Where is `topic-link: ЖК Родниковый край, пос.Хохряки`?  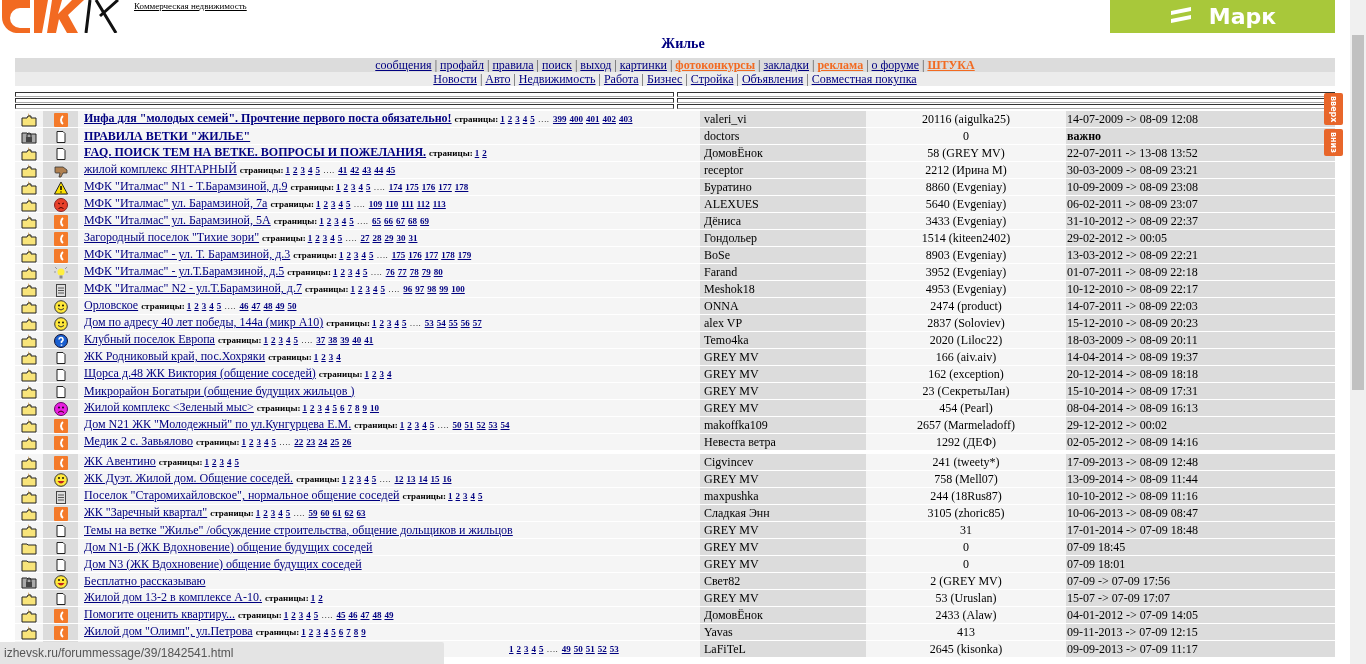
topic-link: ЖК Родниковый край, пос.Хохряки is located at coordinates (175, 356).